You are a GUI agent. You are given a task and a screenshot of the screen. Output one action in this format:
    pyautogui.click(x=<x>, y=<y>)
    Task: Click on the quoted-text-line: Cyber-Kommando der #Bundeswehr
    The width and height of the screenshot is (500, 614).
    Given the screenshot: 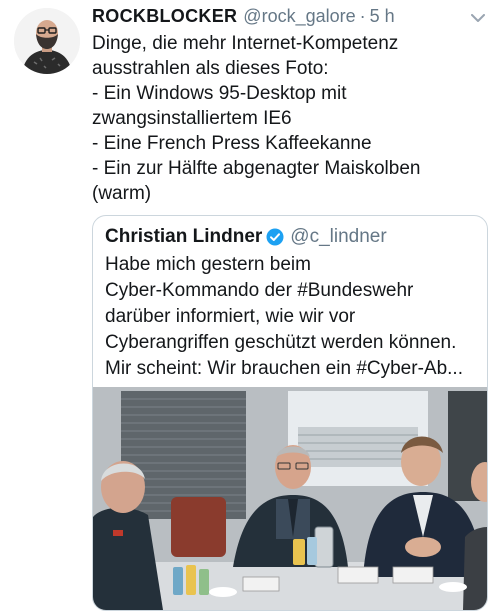 What is the action you would take?
    pyautogui.click(x=259, y=290)
    